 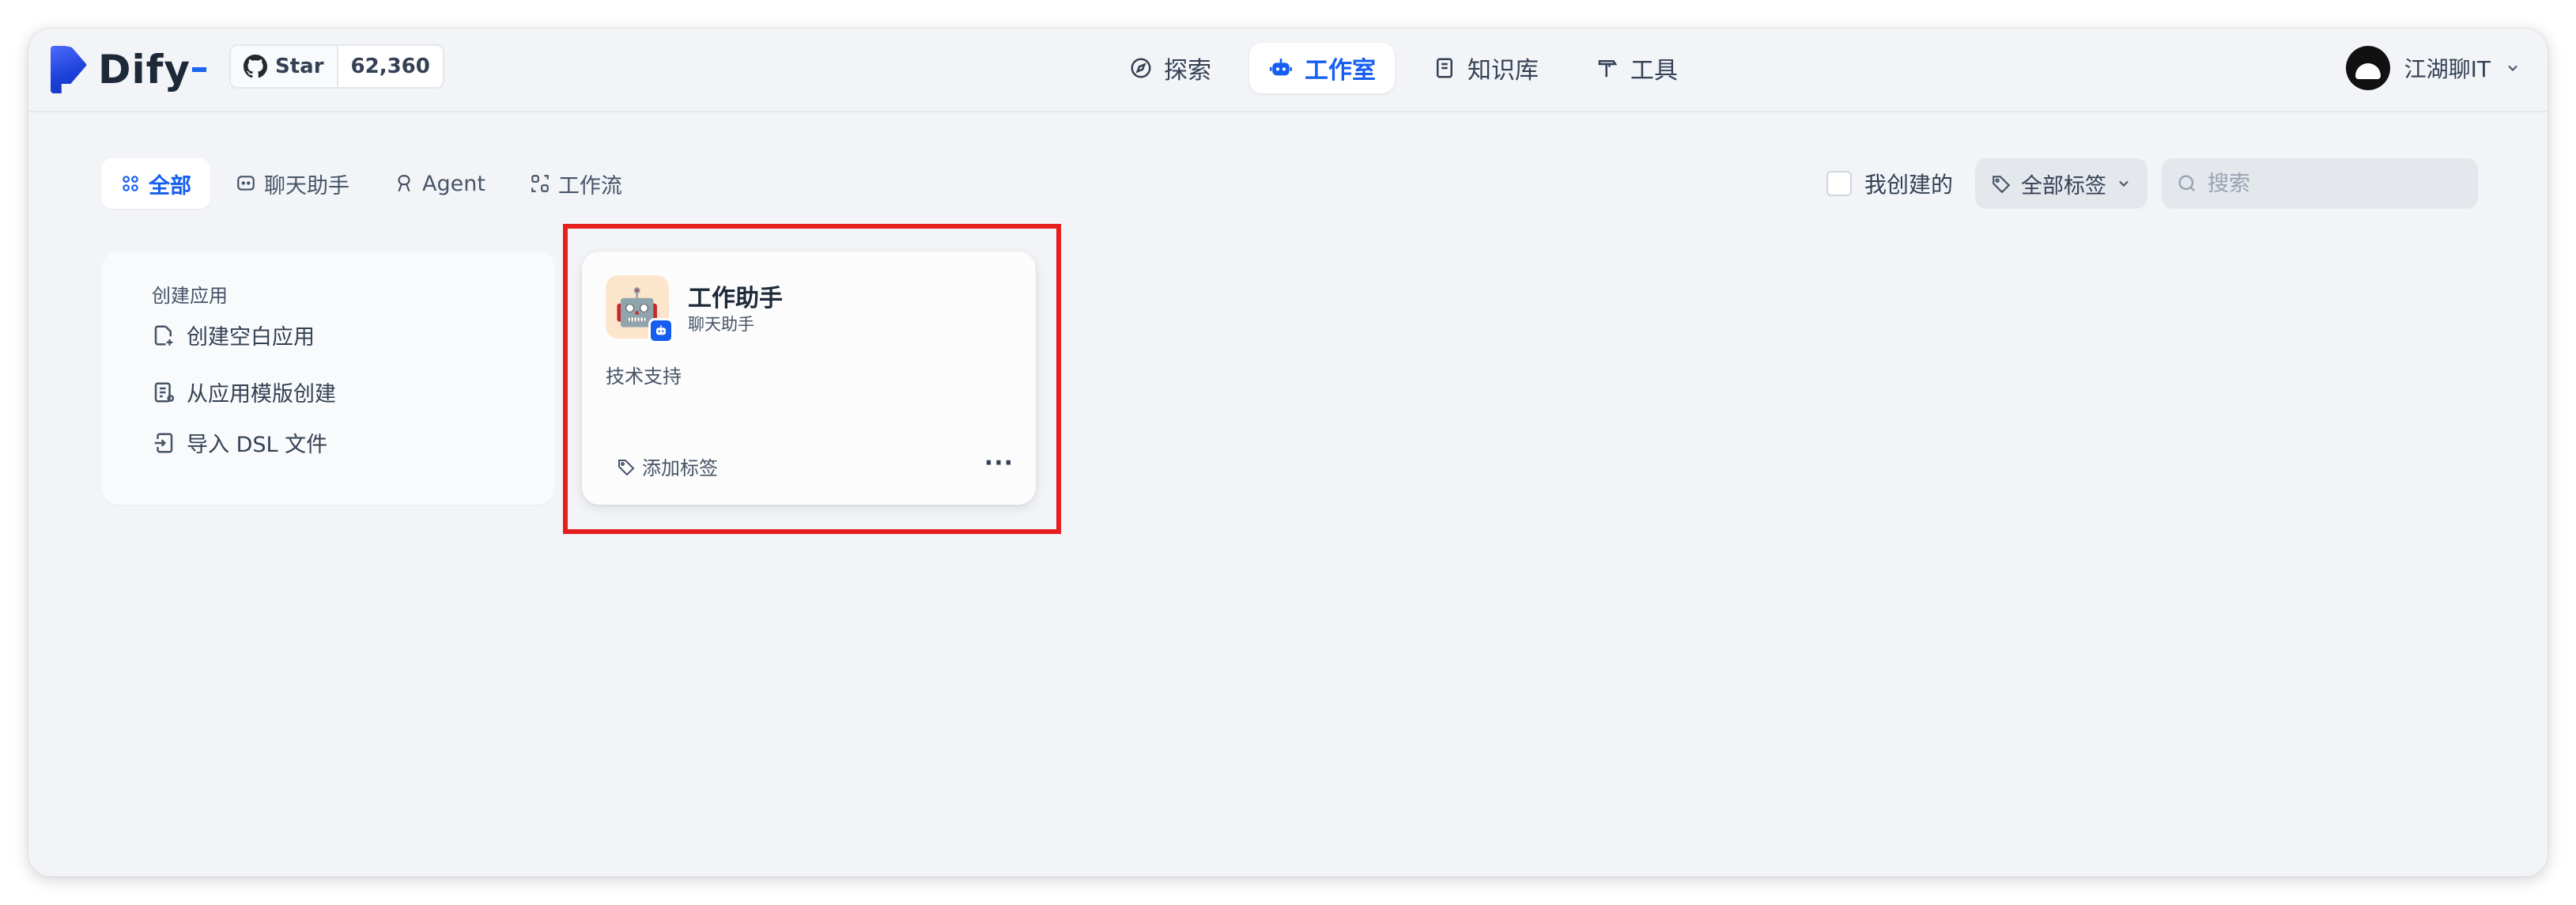 What do you see at coordinates (2187, 183) in the screenshot?
I see `search-icon` at bounding box center [2187, 183].